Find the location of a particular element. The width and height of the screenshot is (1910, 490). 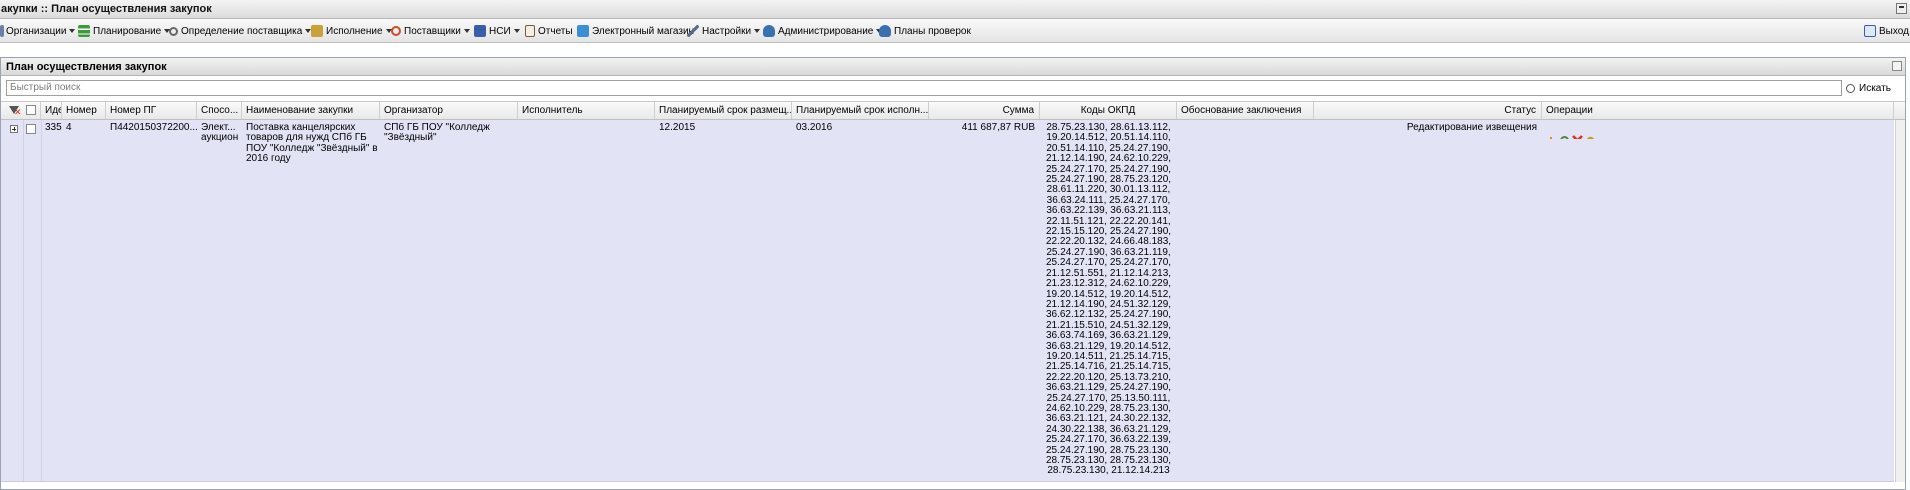

refresh-gear-icon is located at coordinates (1564, 132).